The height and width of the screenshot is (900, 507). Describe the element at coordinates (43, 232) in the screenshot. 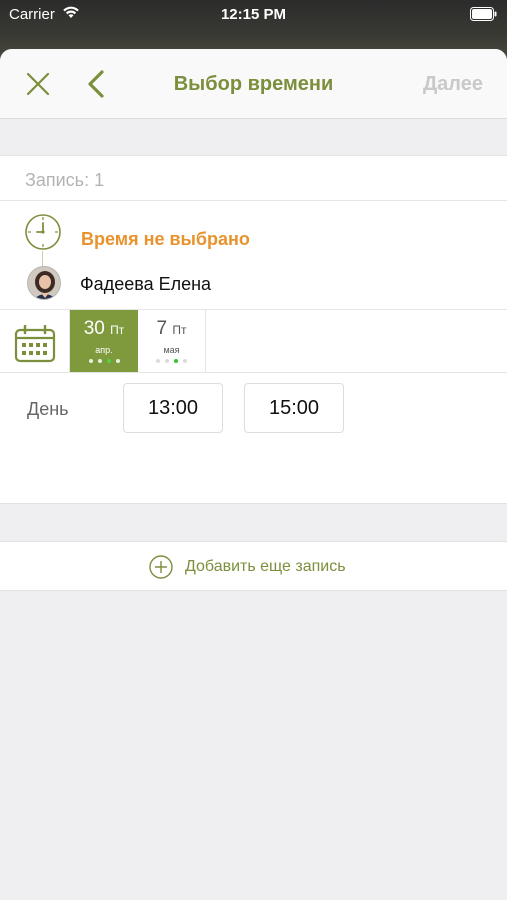

I see `clock-icon` at that location.